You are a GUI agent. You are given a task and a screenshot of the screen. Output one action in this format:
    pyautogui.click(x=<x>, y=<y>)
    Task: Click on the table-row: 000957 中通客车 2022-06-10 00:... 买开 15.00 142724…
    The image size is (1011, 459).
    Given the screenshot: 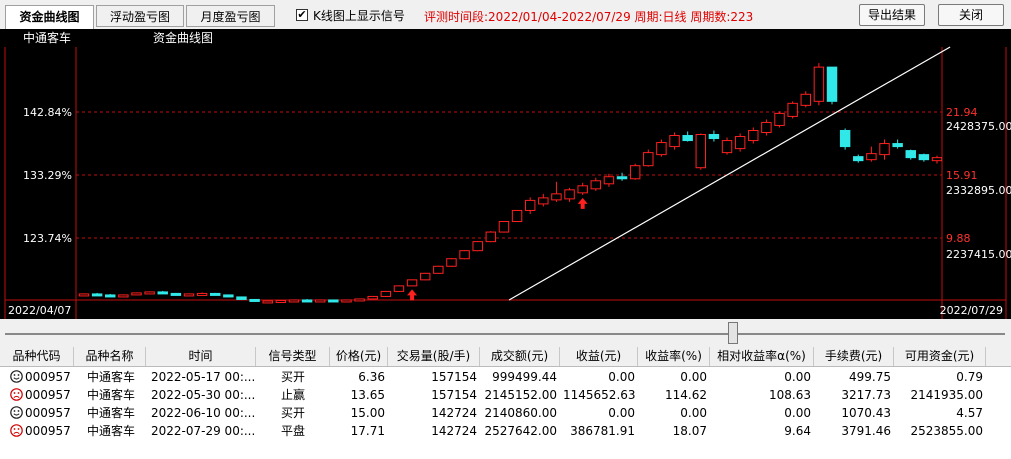 What is the action you would take?
    pyautogui.click(x=505, y=413)
    